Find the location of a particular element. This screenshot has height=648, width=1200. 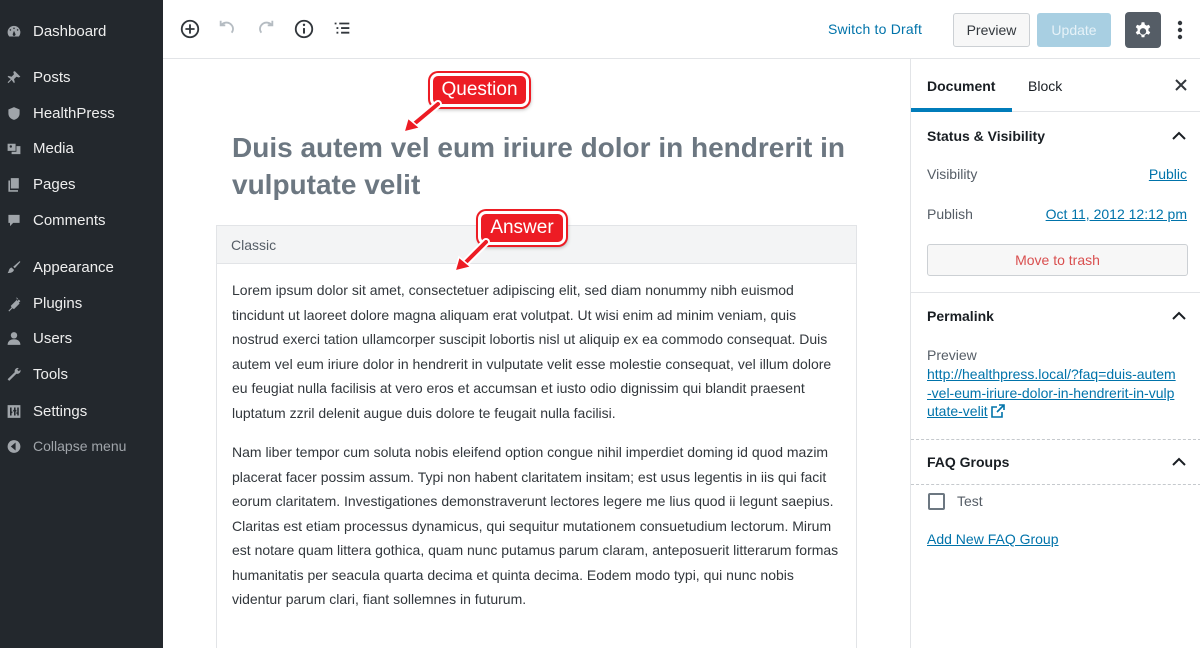

sidebar-item-plugins: Plugins is located at coordinates (81, 303).